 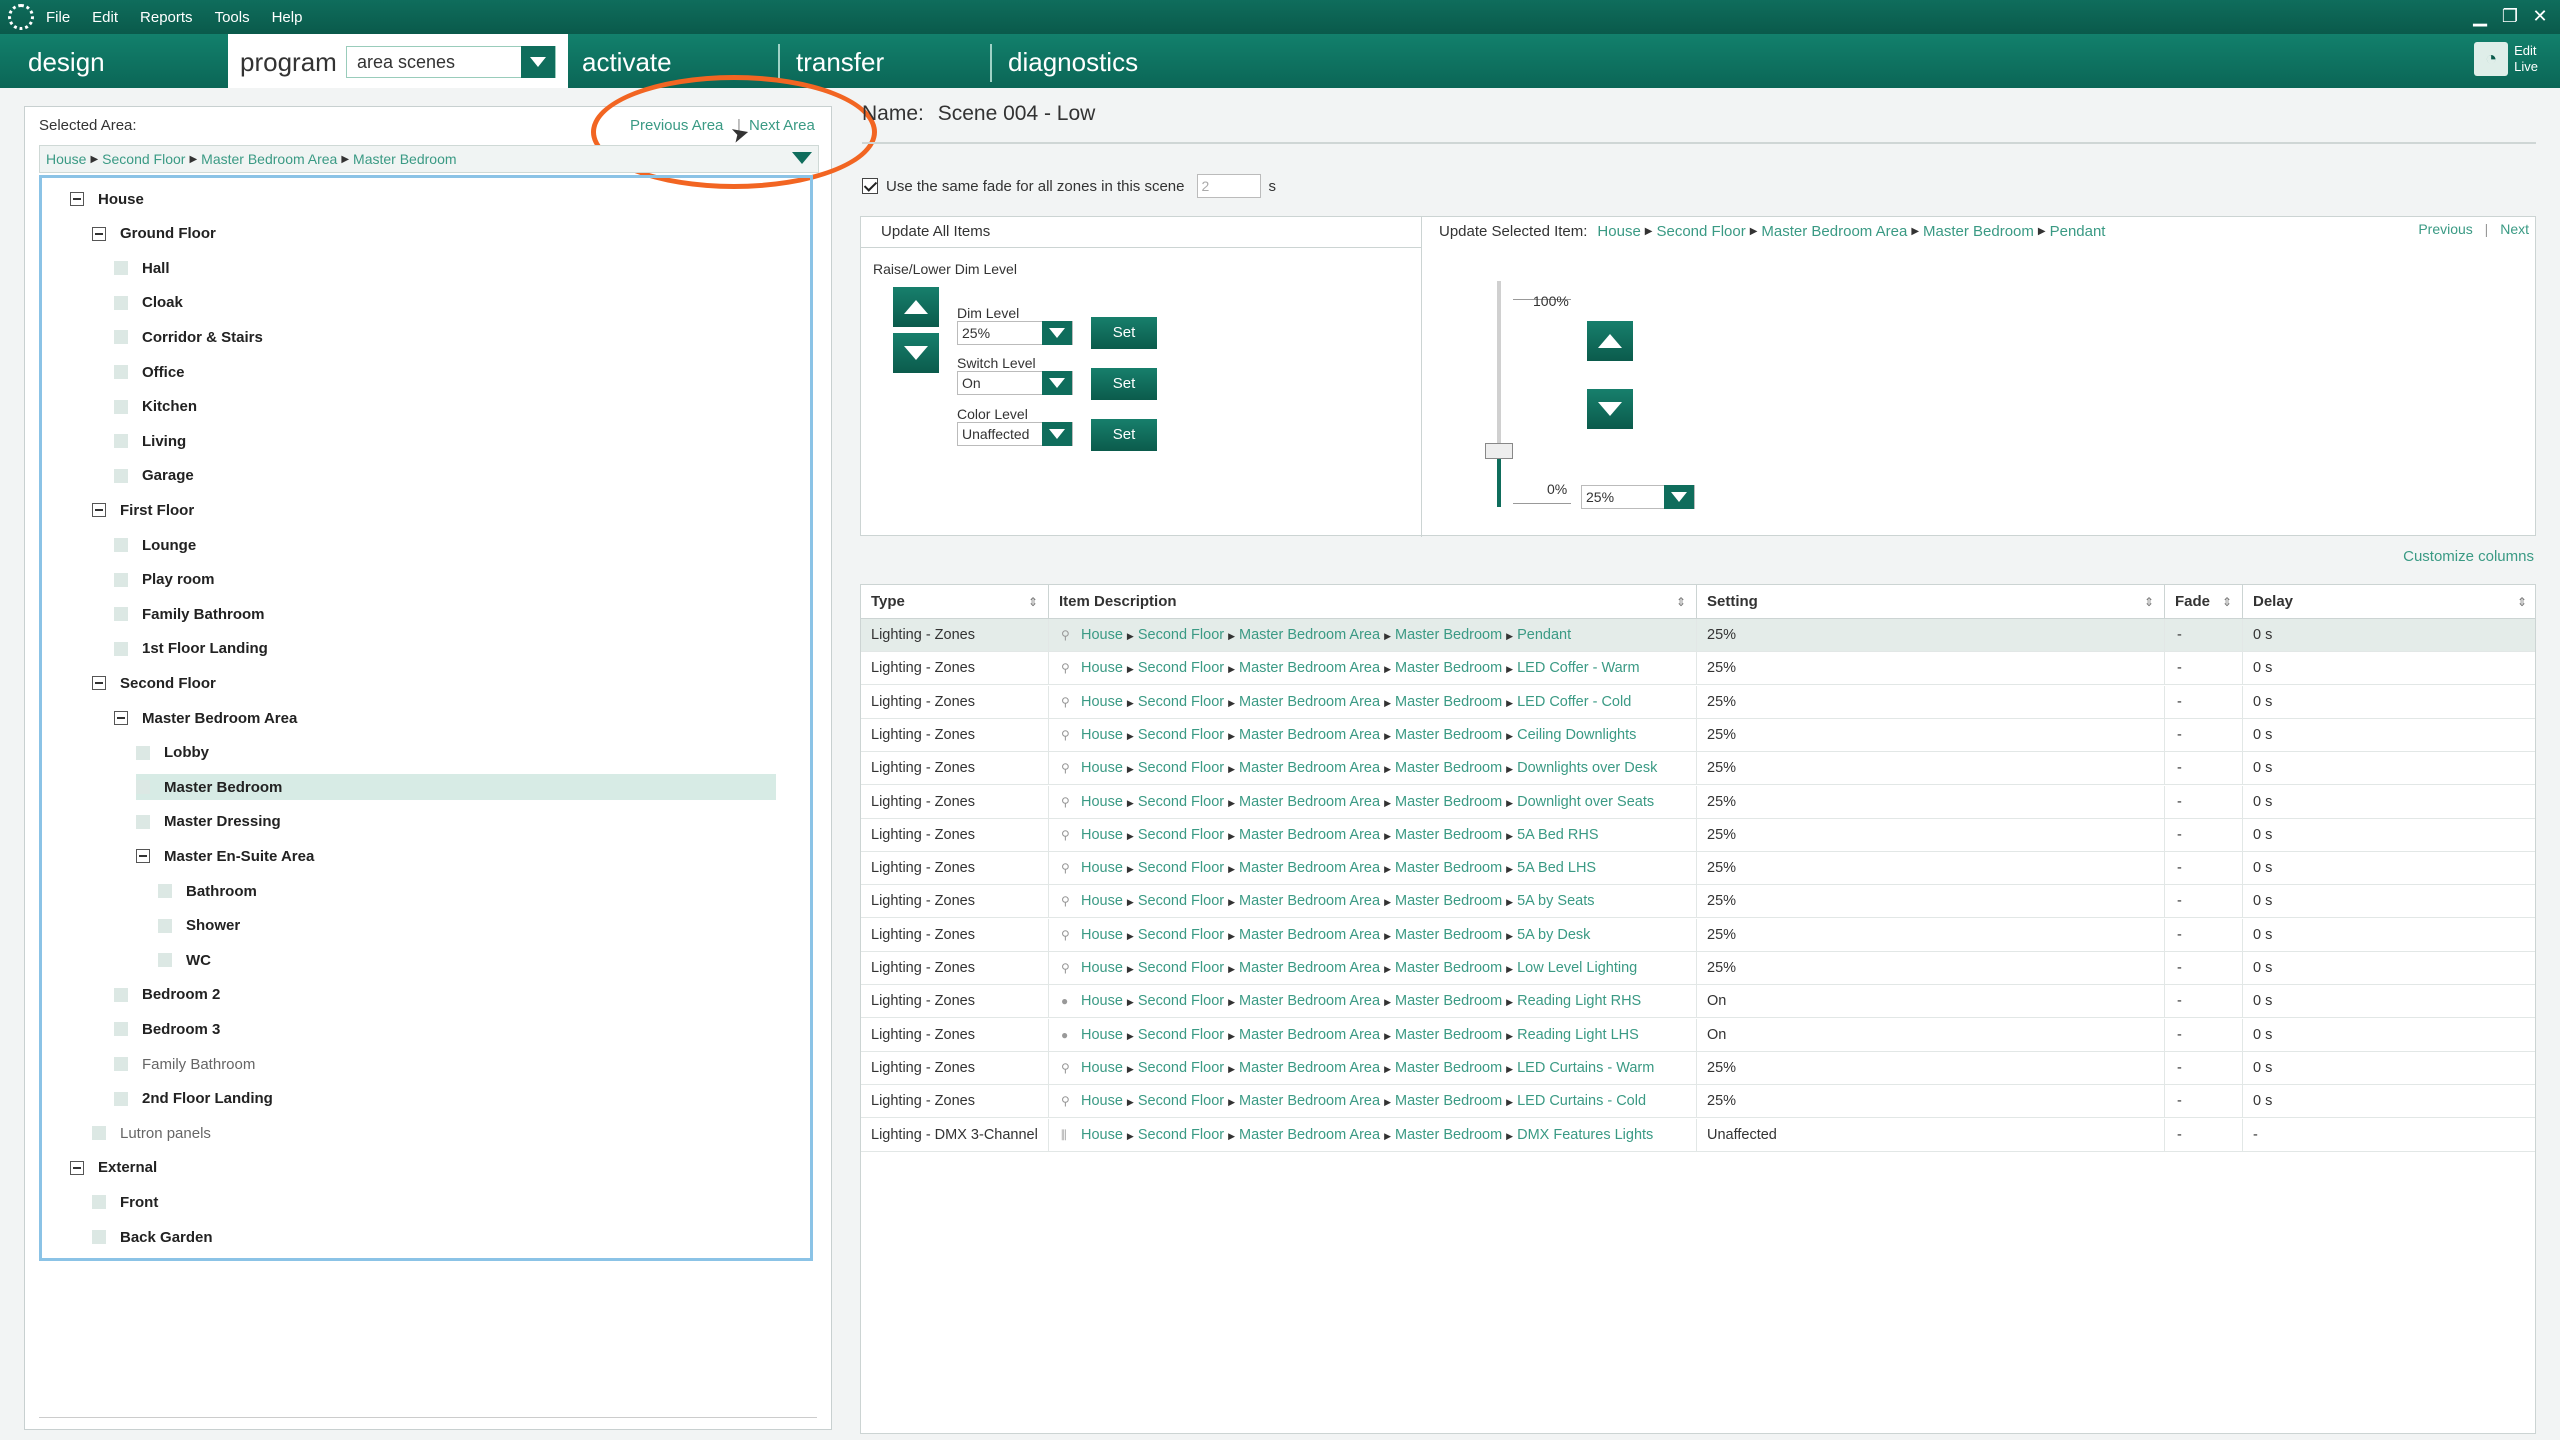 What do you see at coordinates (1638, 497) in the screenshot?
I see `selected-level-select: 25%` at bounding box center [1638, 497].